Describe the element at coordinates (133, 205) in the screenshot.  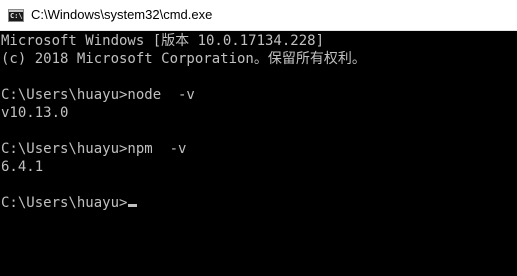
I see `text-cursor` at that location.